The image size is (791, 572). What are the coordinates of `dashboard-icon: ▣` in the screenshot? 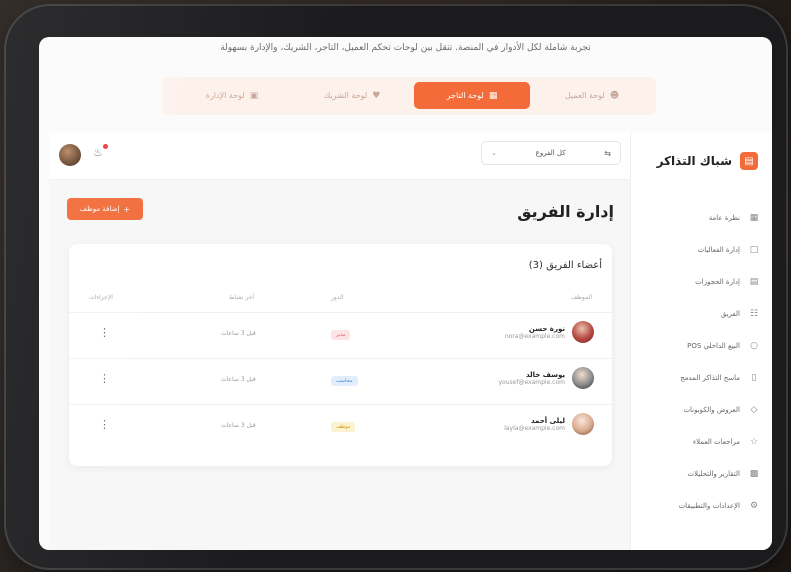 It's located at (254, 95).